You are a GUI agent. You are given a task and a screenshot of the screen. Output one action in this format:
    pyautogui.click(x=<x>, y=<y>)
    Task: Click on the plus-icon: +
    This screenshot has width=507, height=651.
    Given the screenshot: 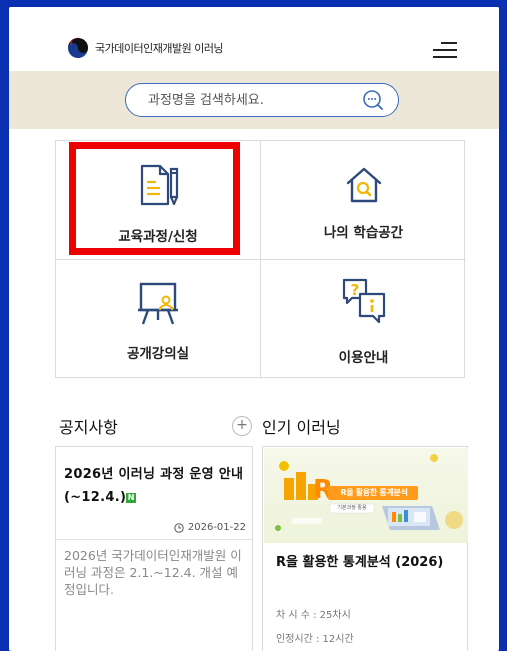 What is the action you would take?
    pyautogui.click(x=242, y=425)
    